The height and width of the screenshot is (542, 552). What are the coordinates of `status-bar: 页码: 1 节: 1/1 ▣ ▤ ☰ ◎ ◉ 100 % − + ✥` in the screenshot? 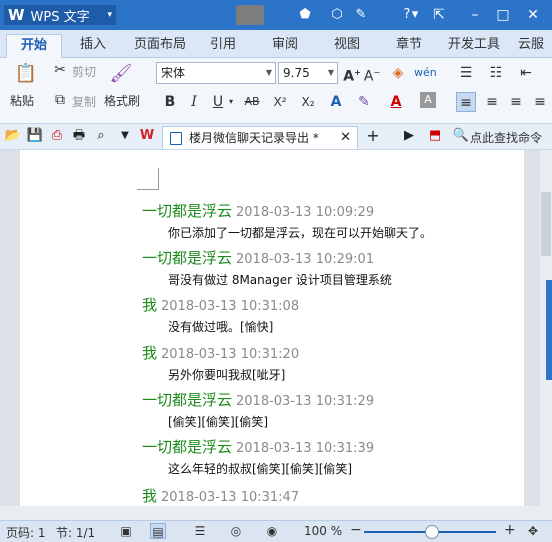 It's located at (276, 531).